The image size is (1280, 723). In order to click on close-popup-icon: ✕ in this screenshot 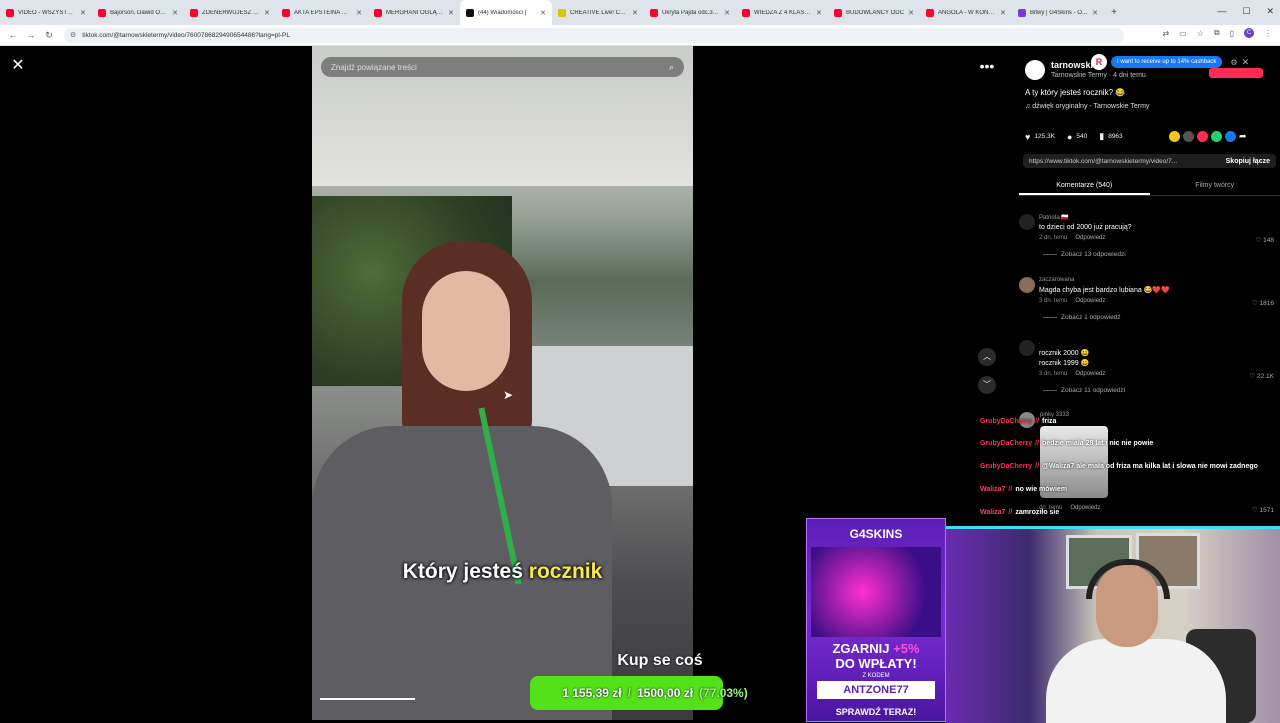, I will do `click(1246, 62)`.